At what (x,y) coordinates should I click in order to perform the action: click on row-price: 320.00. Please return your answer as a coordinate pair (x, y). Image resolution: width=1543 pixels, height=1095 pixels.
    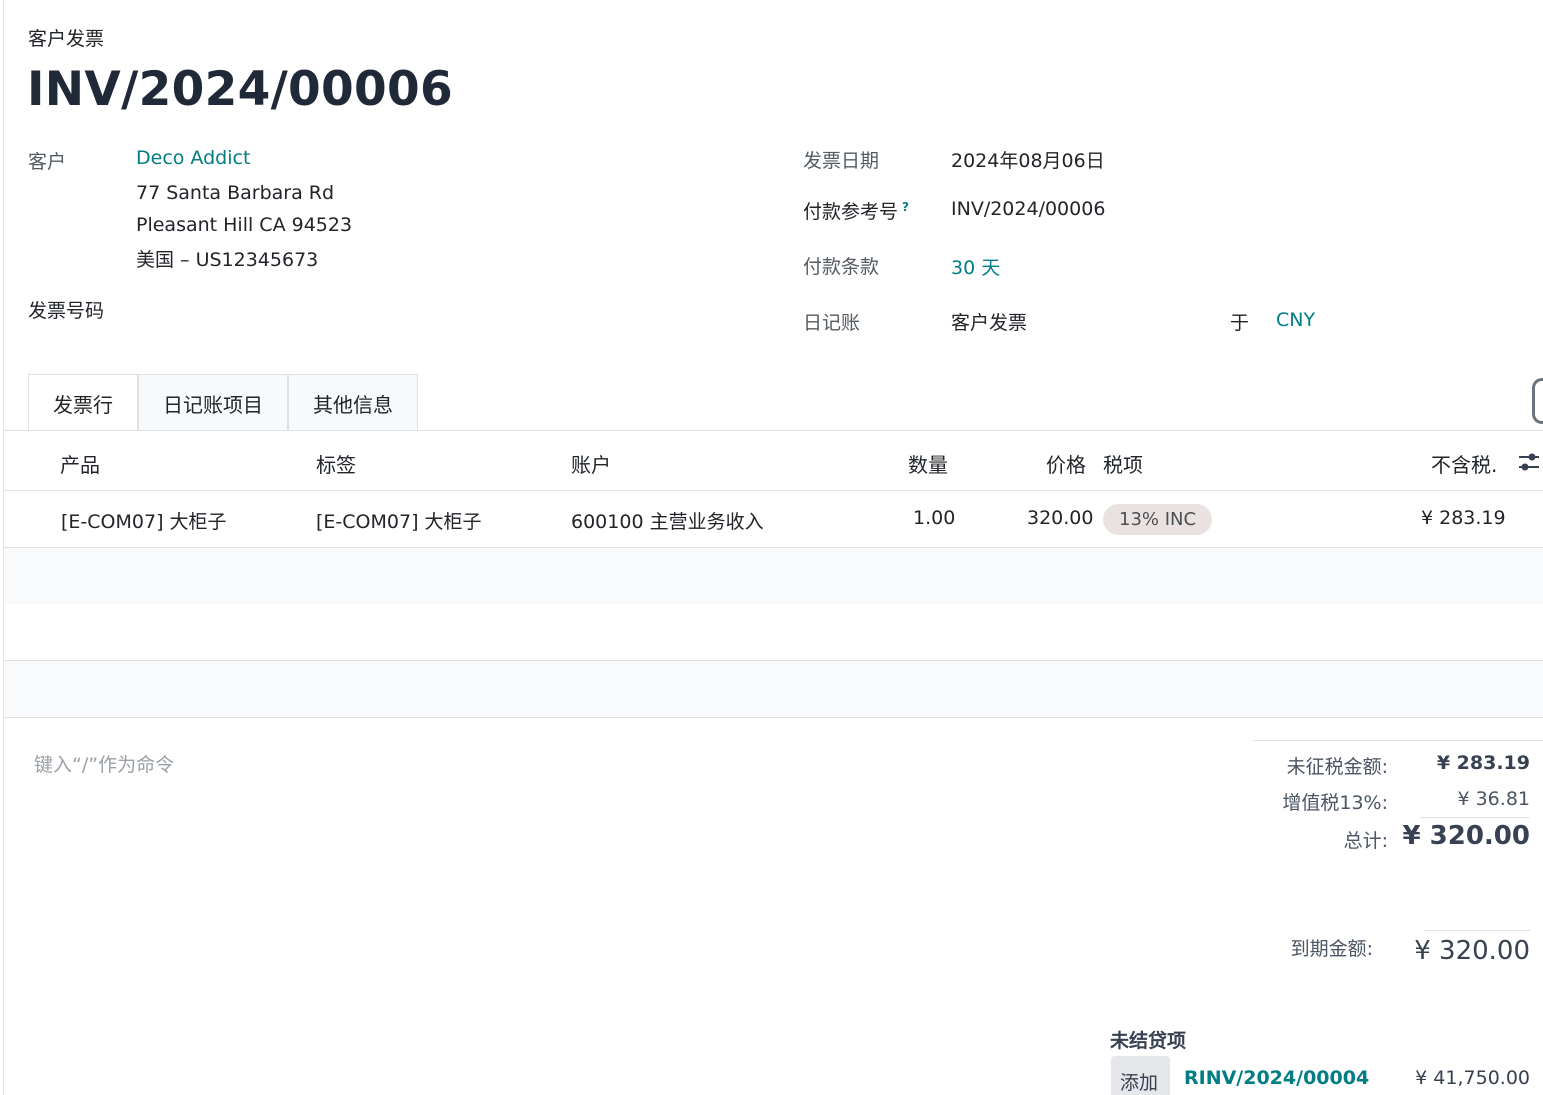
    Looking at the image, I should click on (1060, 518).